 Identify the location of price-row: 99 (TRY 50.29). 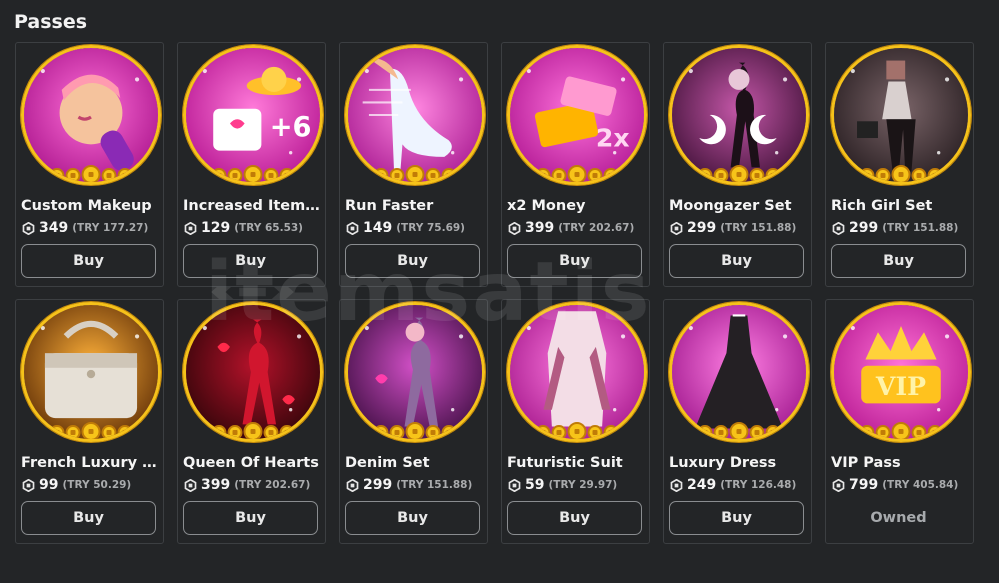
(76, 485).